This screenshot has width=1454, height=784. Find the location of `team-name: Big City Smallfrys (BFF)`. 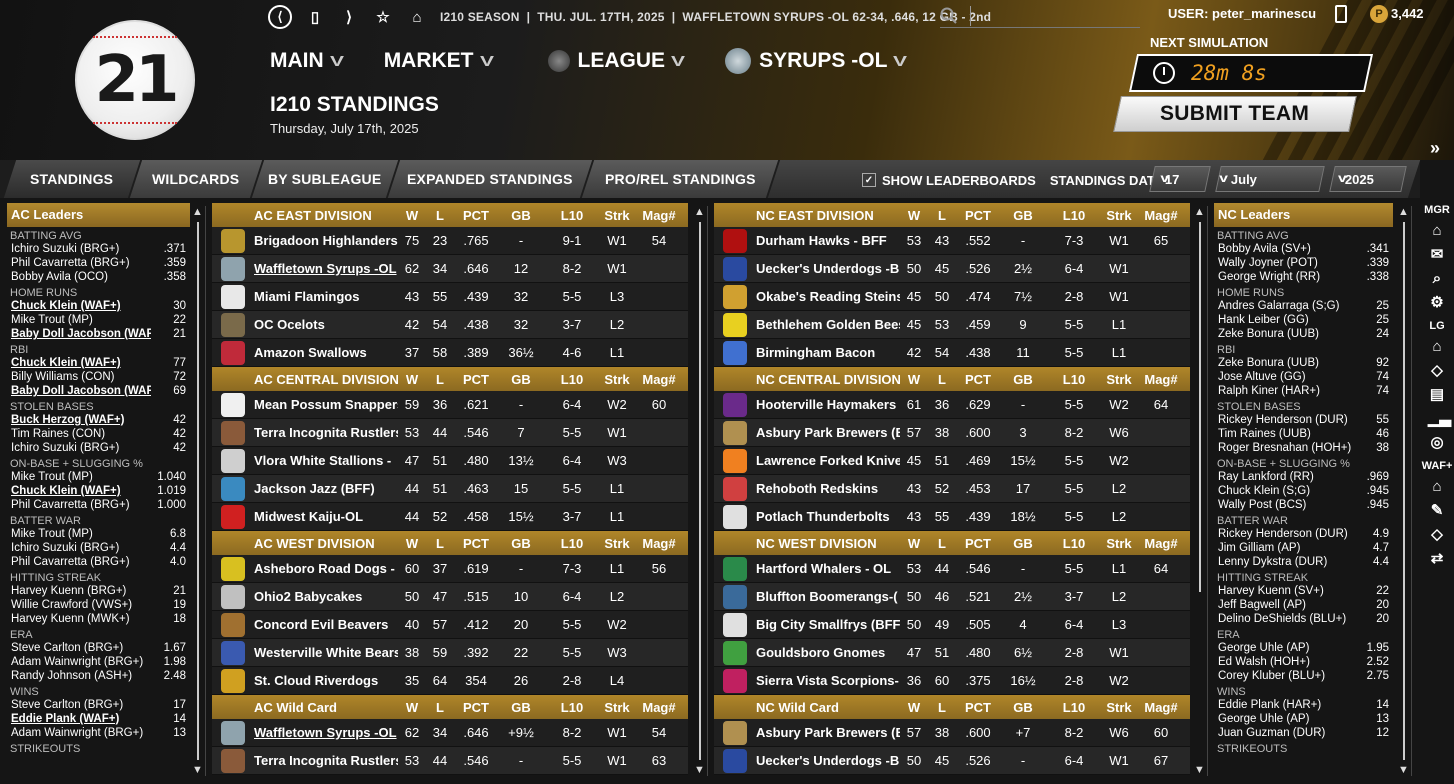

team-name: Big City Smallfrys (BFF) is located at coordinates (828, 624).